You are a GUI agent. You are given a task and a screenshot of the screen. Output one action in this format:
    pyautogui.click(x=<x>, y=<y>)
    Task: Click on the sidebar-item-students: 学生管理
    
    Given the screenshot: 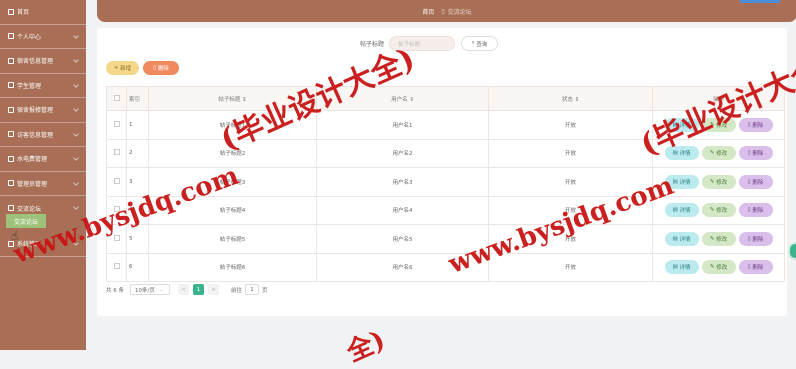 What is the action you would take?
    pyautogui.click(x=43, y=86)
    